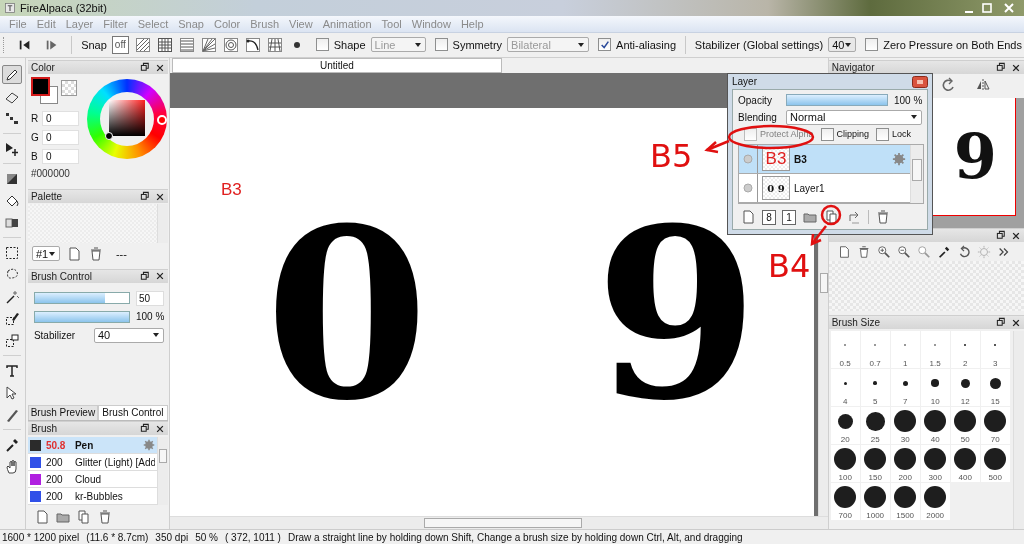  I want to click on radial-lines-icon, so click(208, 44).